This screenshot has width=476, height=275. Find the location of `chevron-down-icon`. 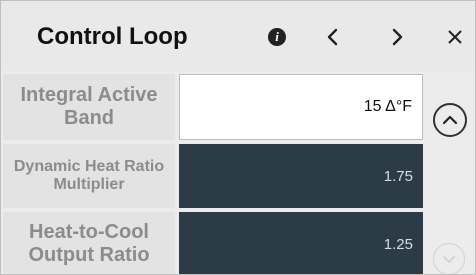

chevron-down-icon is located at coordinates (449, 259).